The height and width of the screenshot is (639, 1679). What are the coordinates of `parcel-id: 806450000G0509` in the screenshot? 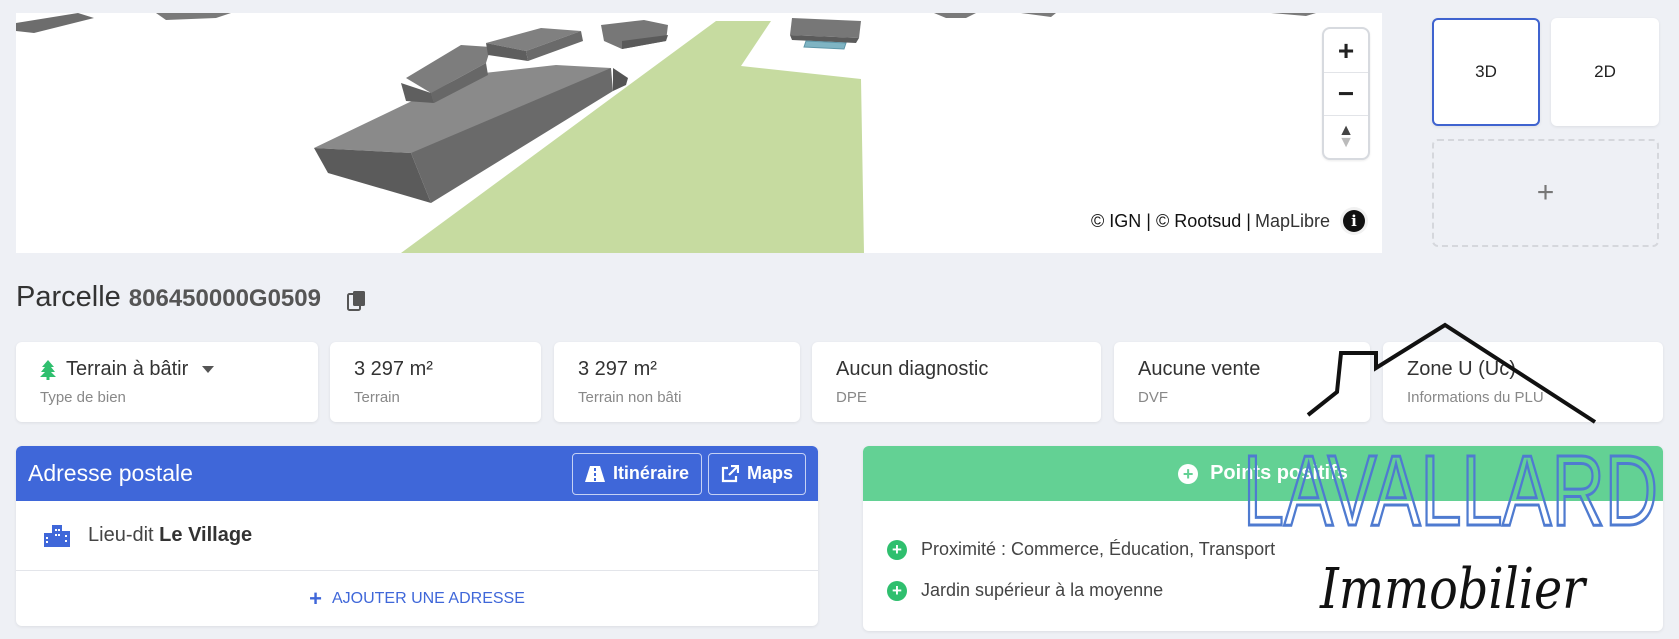 It's located at (224, 298).